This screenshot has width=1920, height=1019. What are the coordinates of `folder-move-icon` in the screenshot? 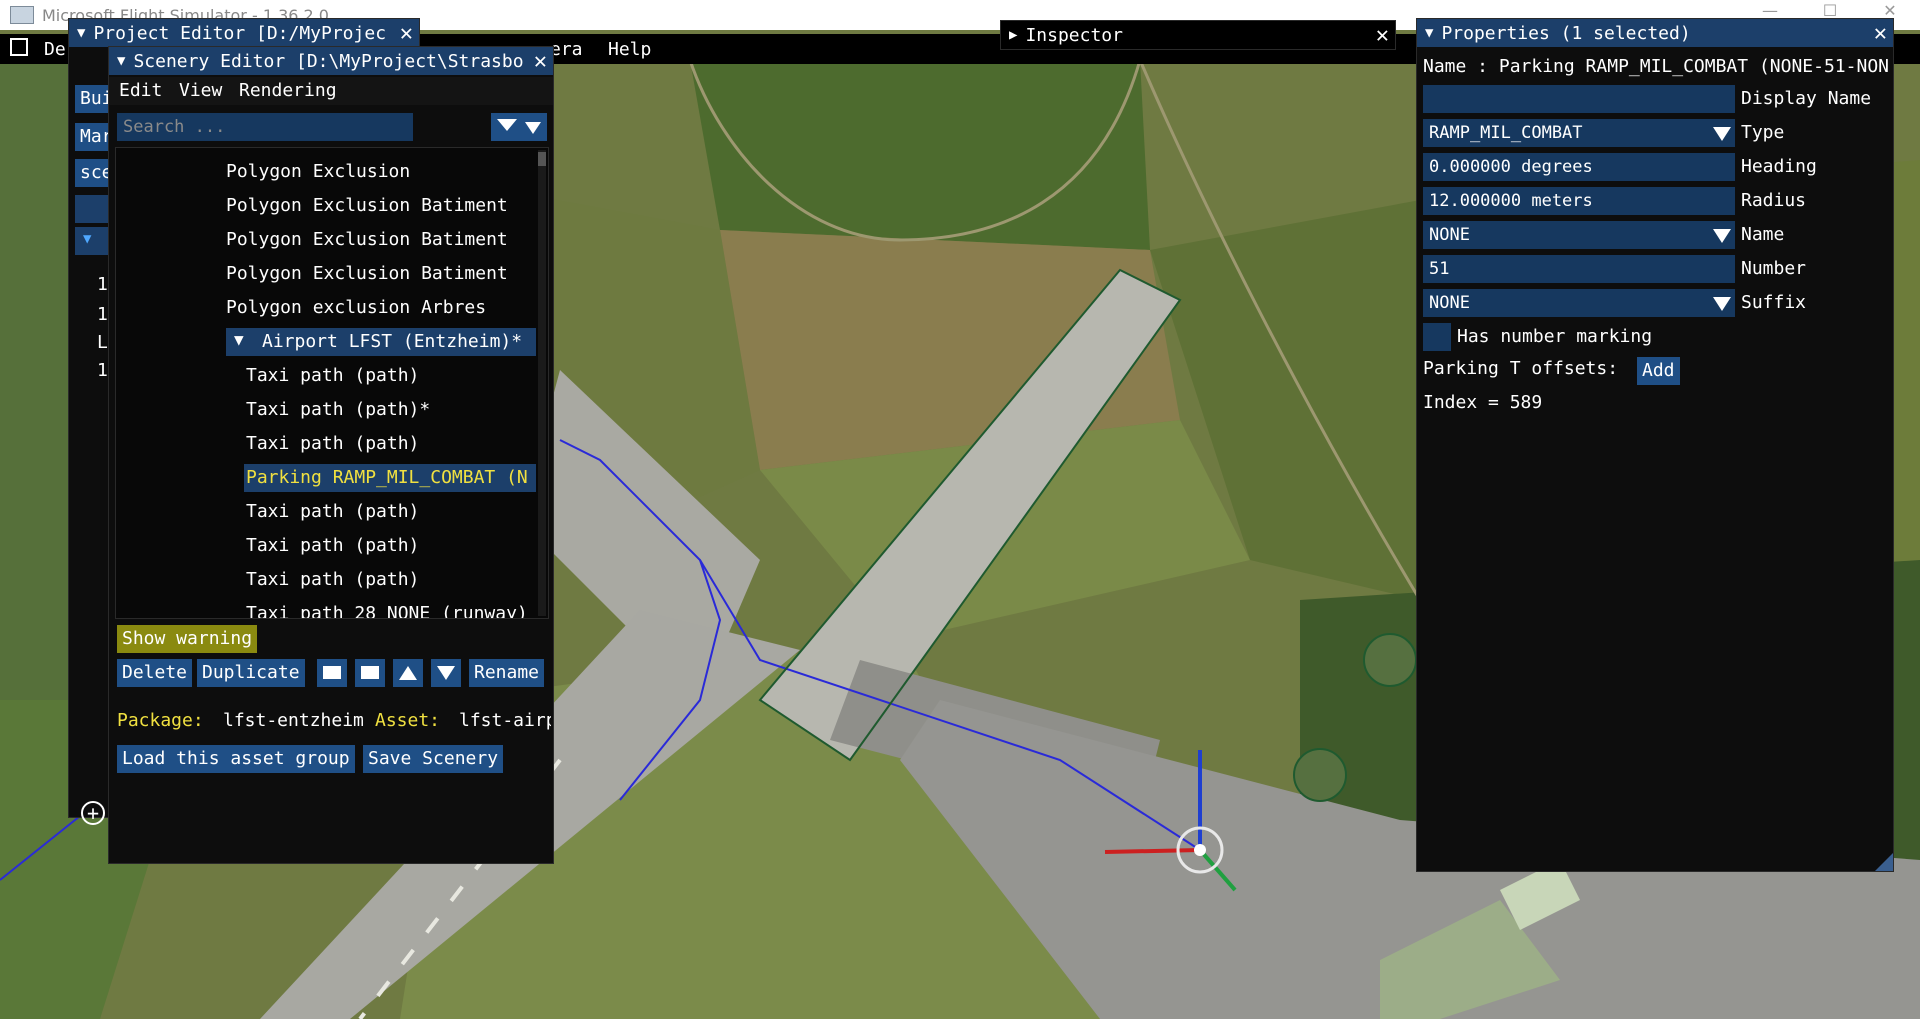 It's located at (370, 672).